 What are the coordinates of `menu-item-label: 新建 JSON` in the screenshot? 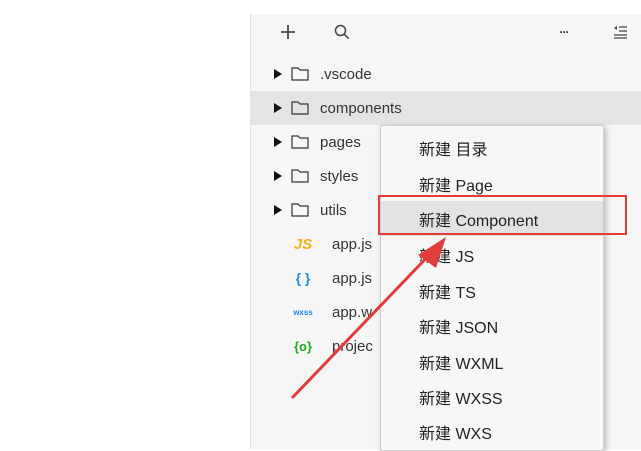 It's located at (459, 328).